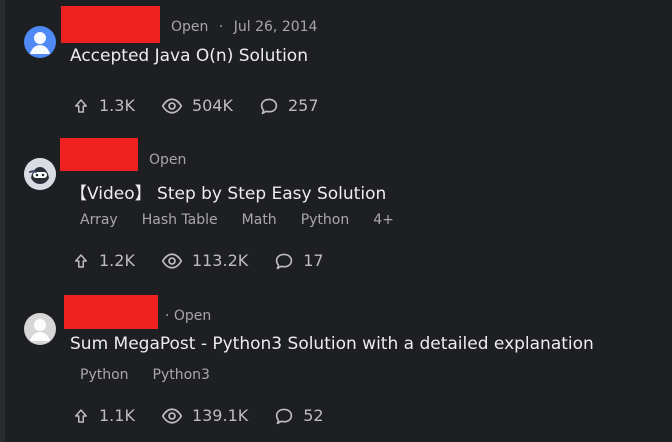 The height and width of the screenshot is (442, 672). I want to click on upvote-count: 1.2K, so click(117, 260).